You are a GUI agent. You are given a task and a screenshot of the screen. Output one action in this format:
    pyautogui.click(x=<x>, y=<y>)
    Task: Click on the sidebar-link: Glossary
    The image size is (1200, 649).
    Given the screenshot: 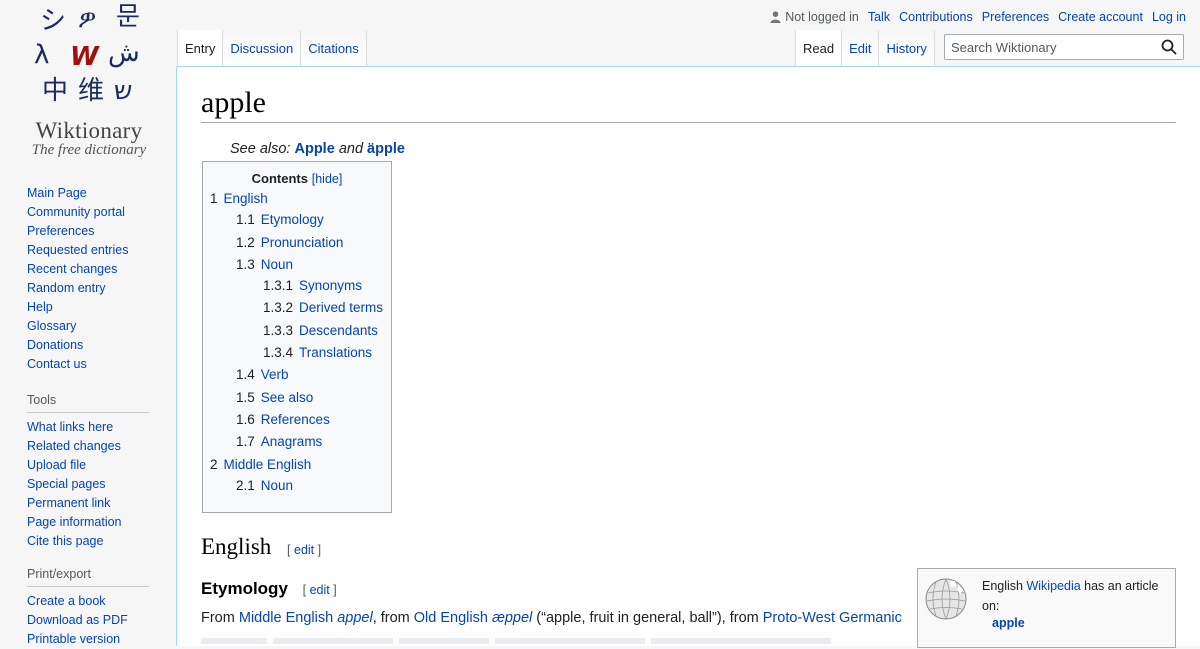 What is the action you would take?
    pyautogui.click(x=51, y=326)
    